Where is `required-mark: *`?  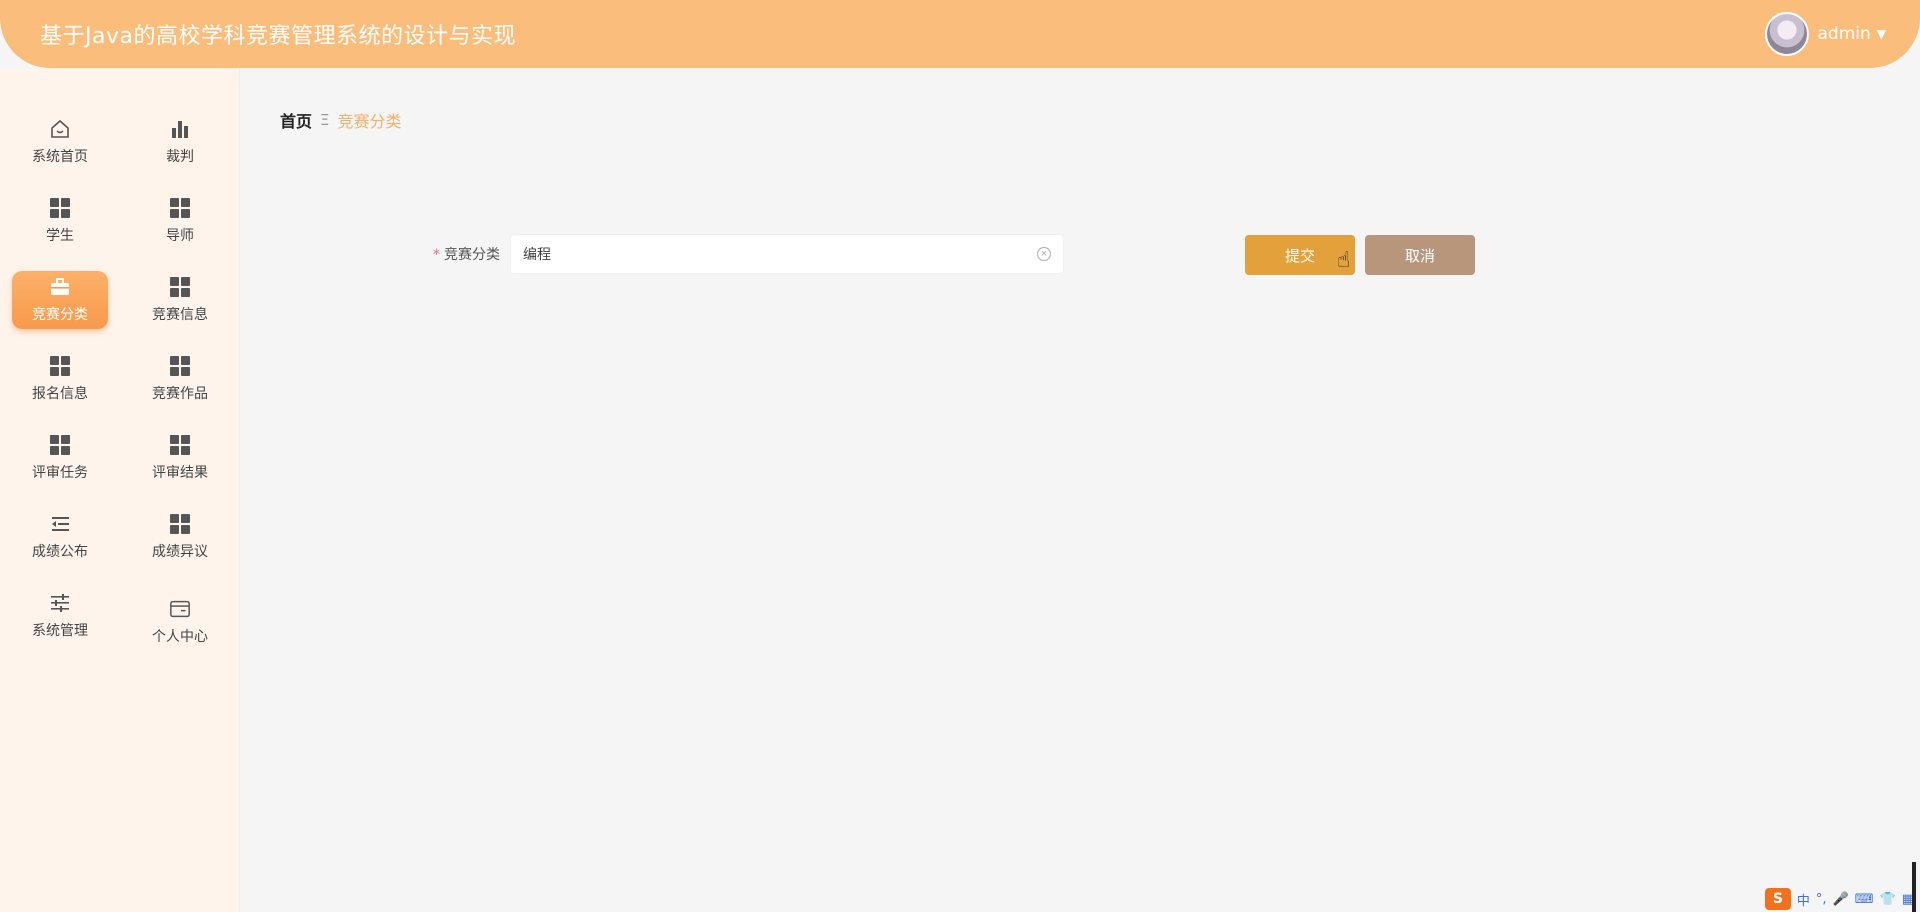 required-mark: * is located at coordinates (436, 255).